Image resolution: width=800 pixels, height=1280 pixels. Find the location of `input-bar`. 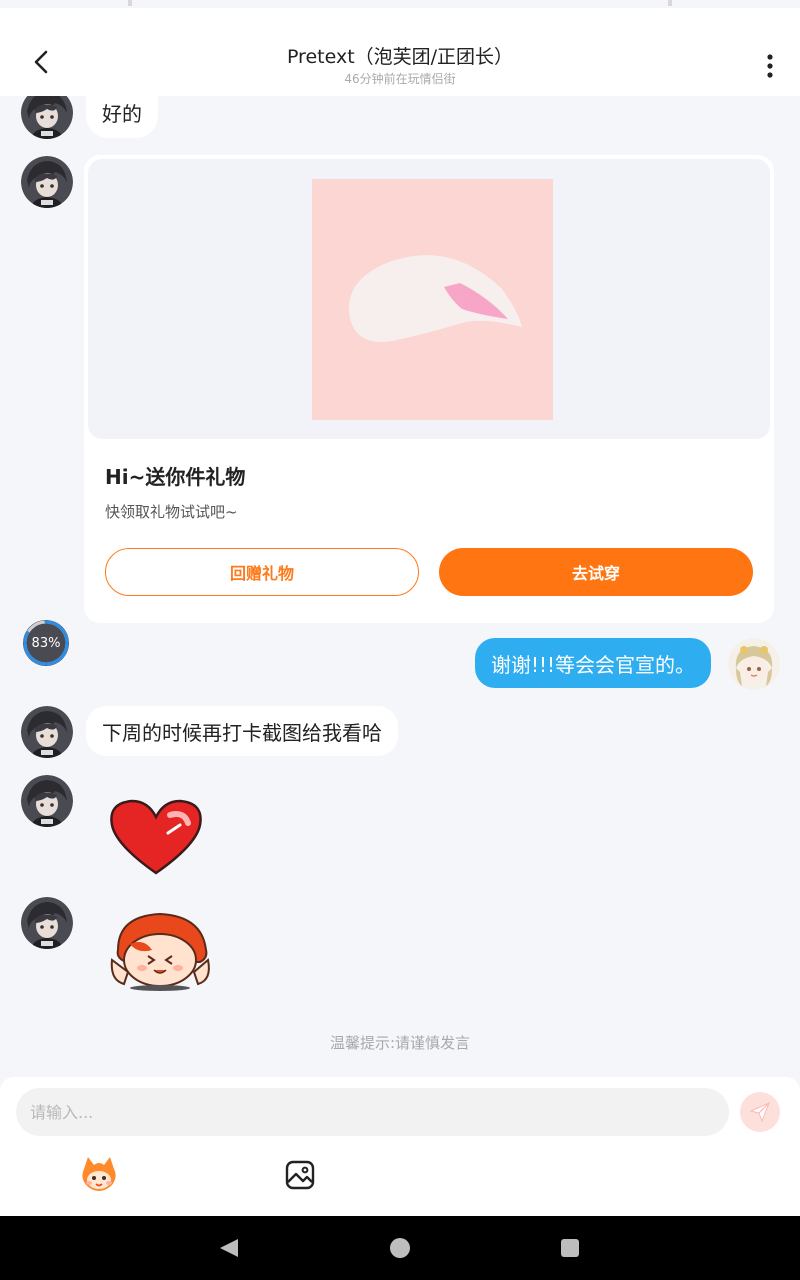

input-bar is located at coordinates (400, 1146).